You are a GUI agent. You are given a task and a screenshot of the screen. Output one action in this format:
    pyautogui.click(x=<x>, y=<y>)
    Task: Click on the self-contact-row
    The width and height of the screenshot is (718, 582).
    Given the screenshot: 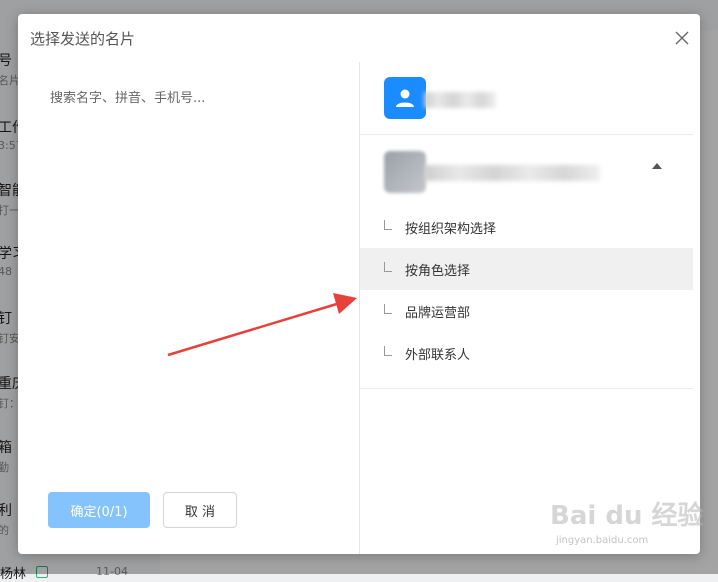 What is the action you would take?
    pyautogui.click(x=526, y=98)
    